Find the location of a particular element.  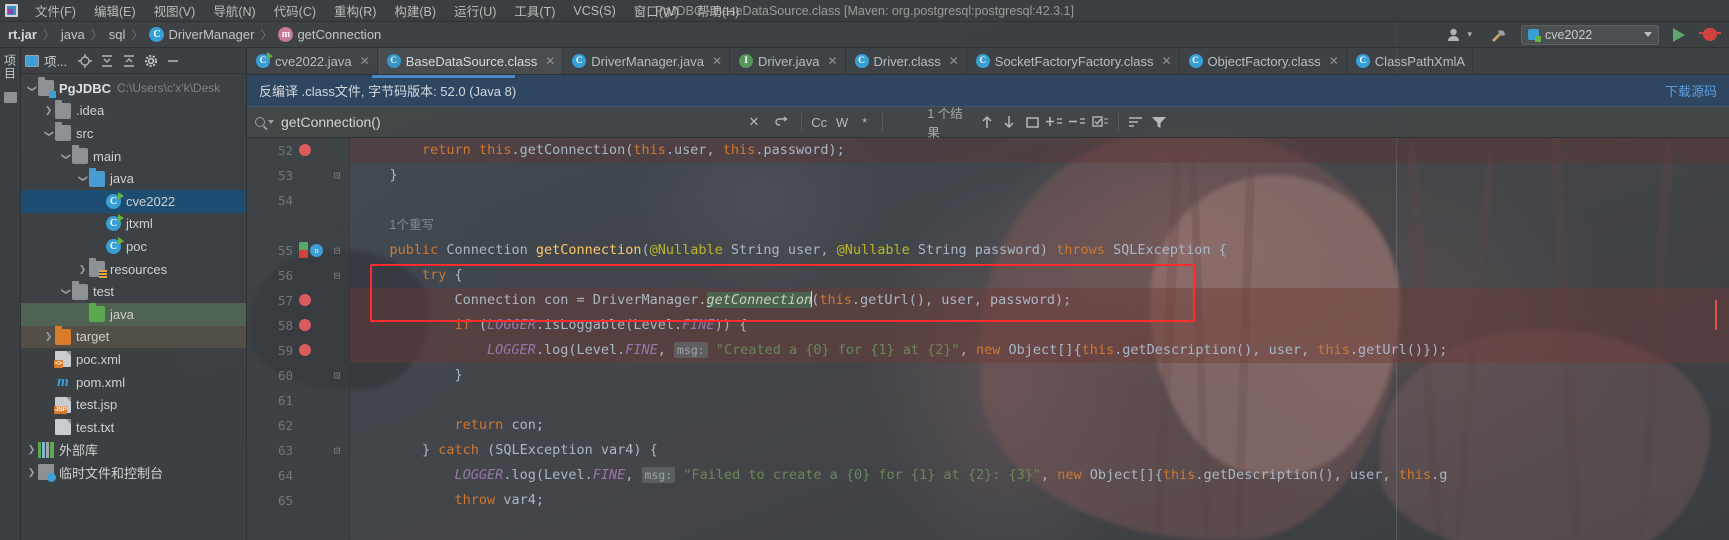

history-icon is located at coordinates (782, 122).